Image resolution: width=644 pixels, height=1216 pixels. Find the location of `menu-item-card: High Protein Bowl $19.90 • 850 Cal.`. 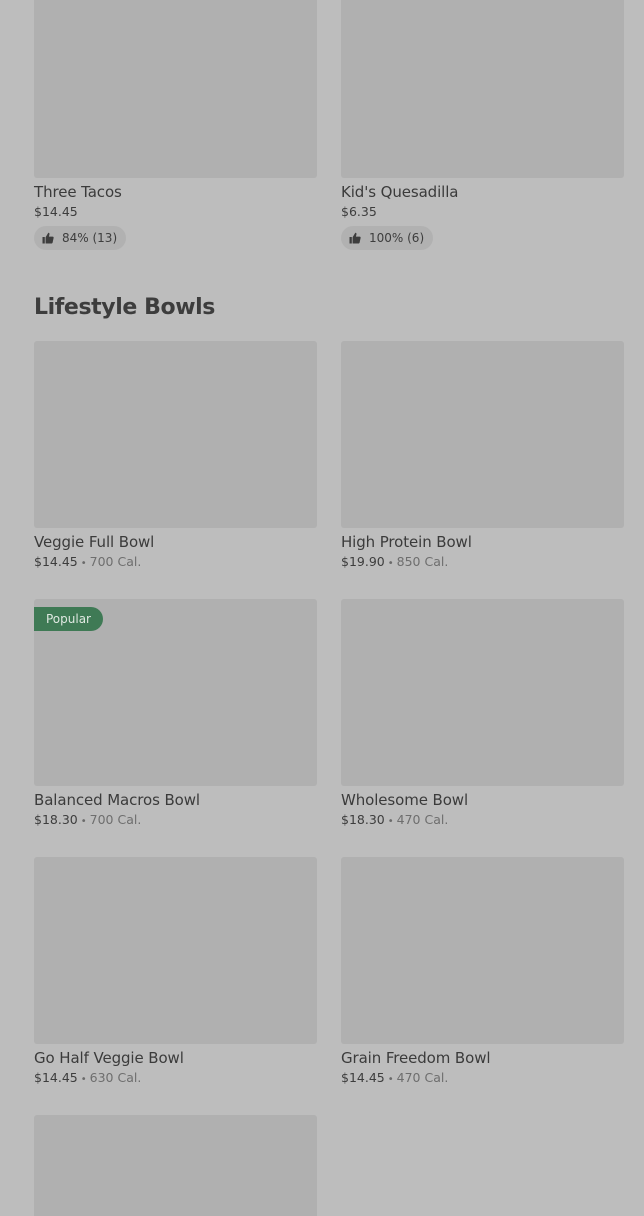

menu-item-card: High Protein Bowl $19.90 • 850 Cal. is located at coordinates (482, 456).